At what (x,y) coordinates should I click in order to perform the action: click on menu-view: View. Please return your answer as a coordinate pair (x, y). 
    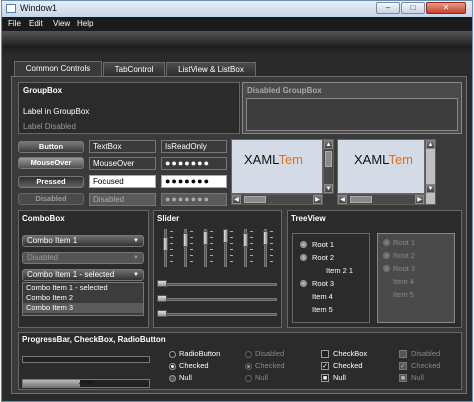
    Looking at the image, I should click on (61, 23).